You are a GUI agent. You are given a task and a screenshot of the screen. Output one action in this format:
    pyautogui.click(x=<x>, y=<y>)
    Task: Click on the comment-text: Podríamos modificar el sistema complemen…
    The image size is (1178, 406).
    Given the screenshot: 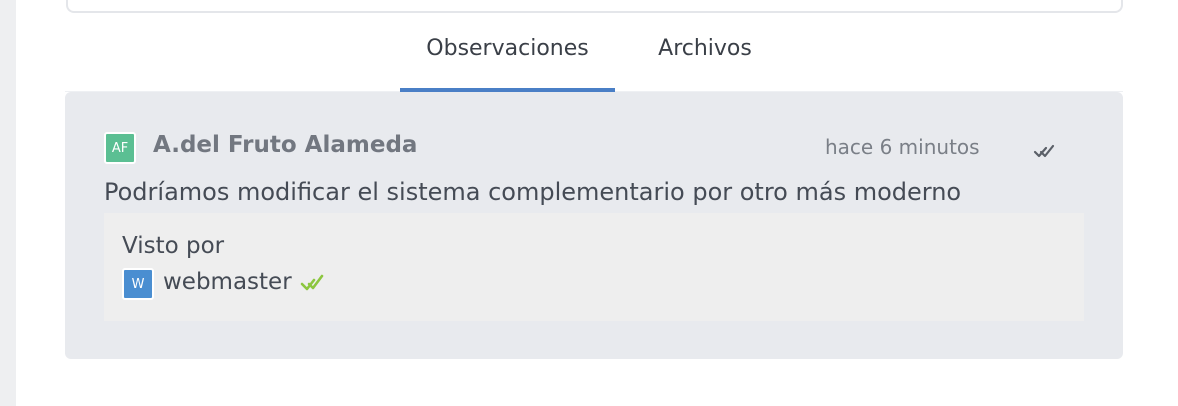 What is the action you would take?
    pyautogui.click(x=533, y=192)
    